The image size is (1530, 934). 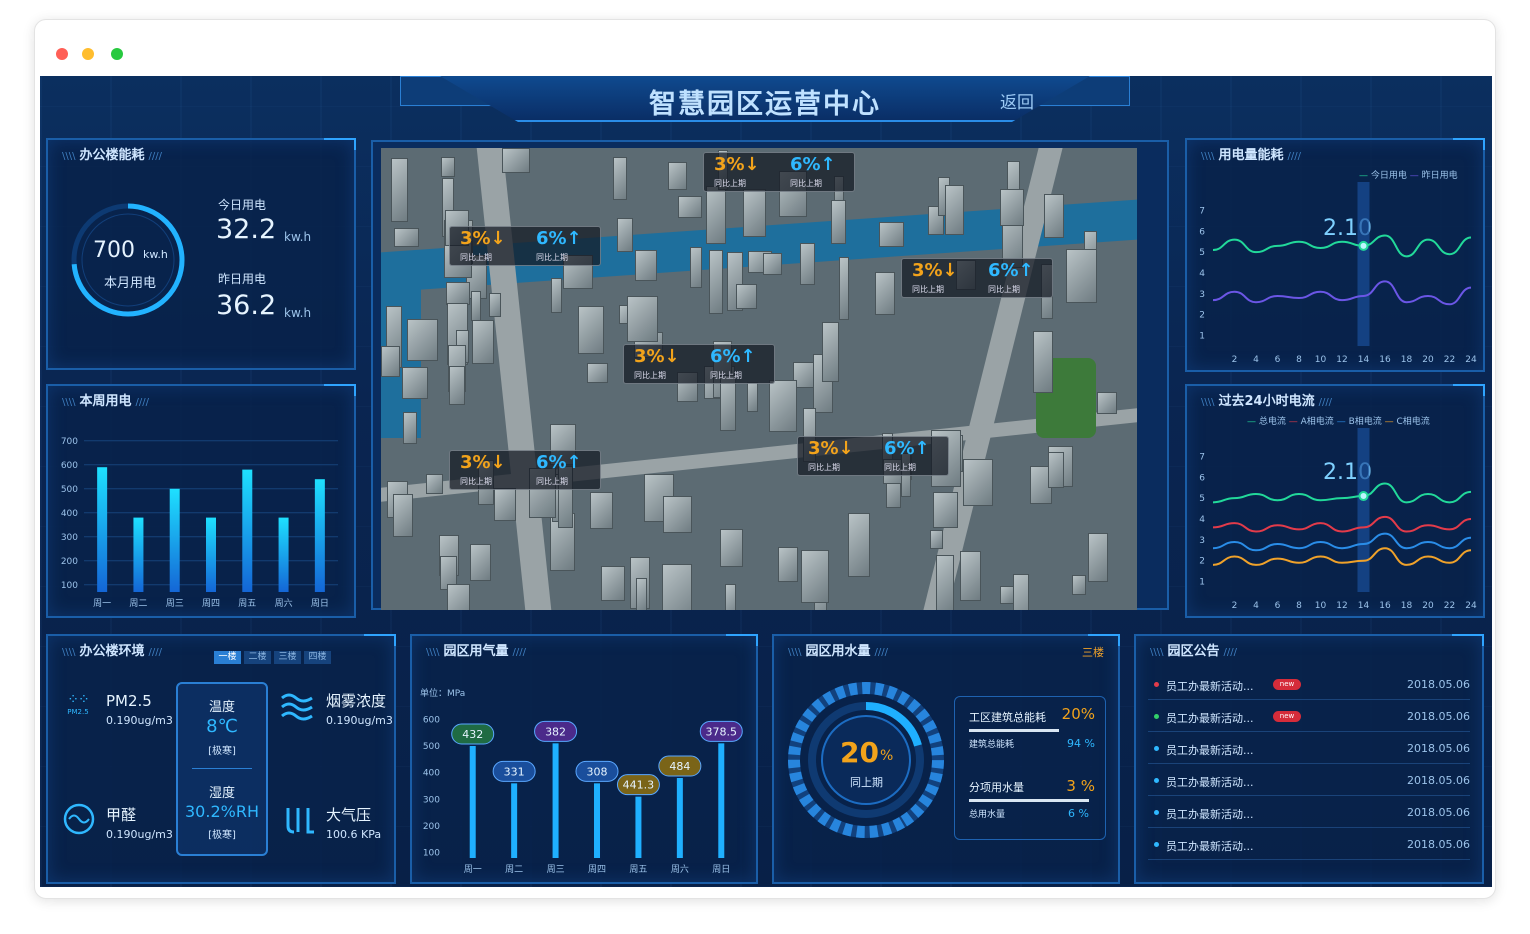 I want to click on x-tick-label: 20, so click(x=1428, y=606).